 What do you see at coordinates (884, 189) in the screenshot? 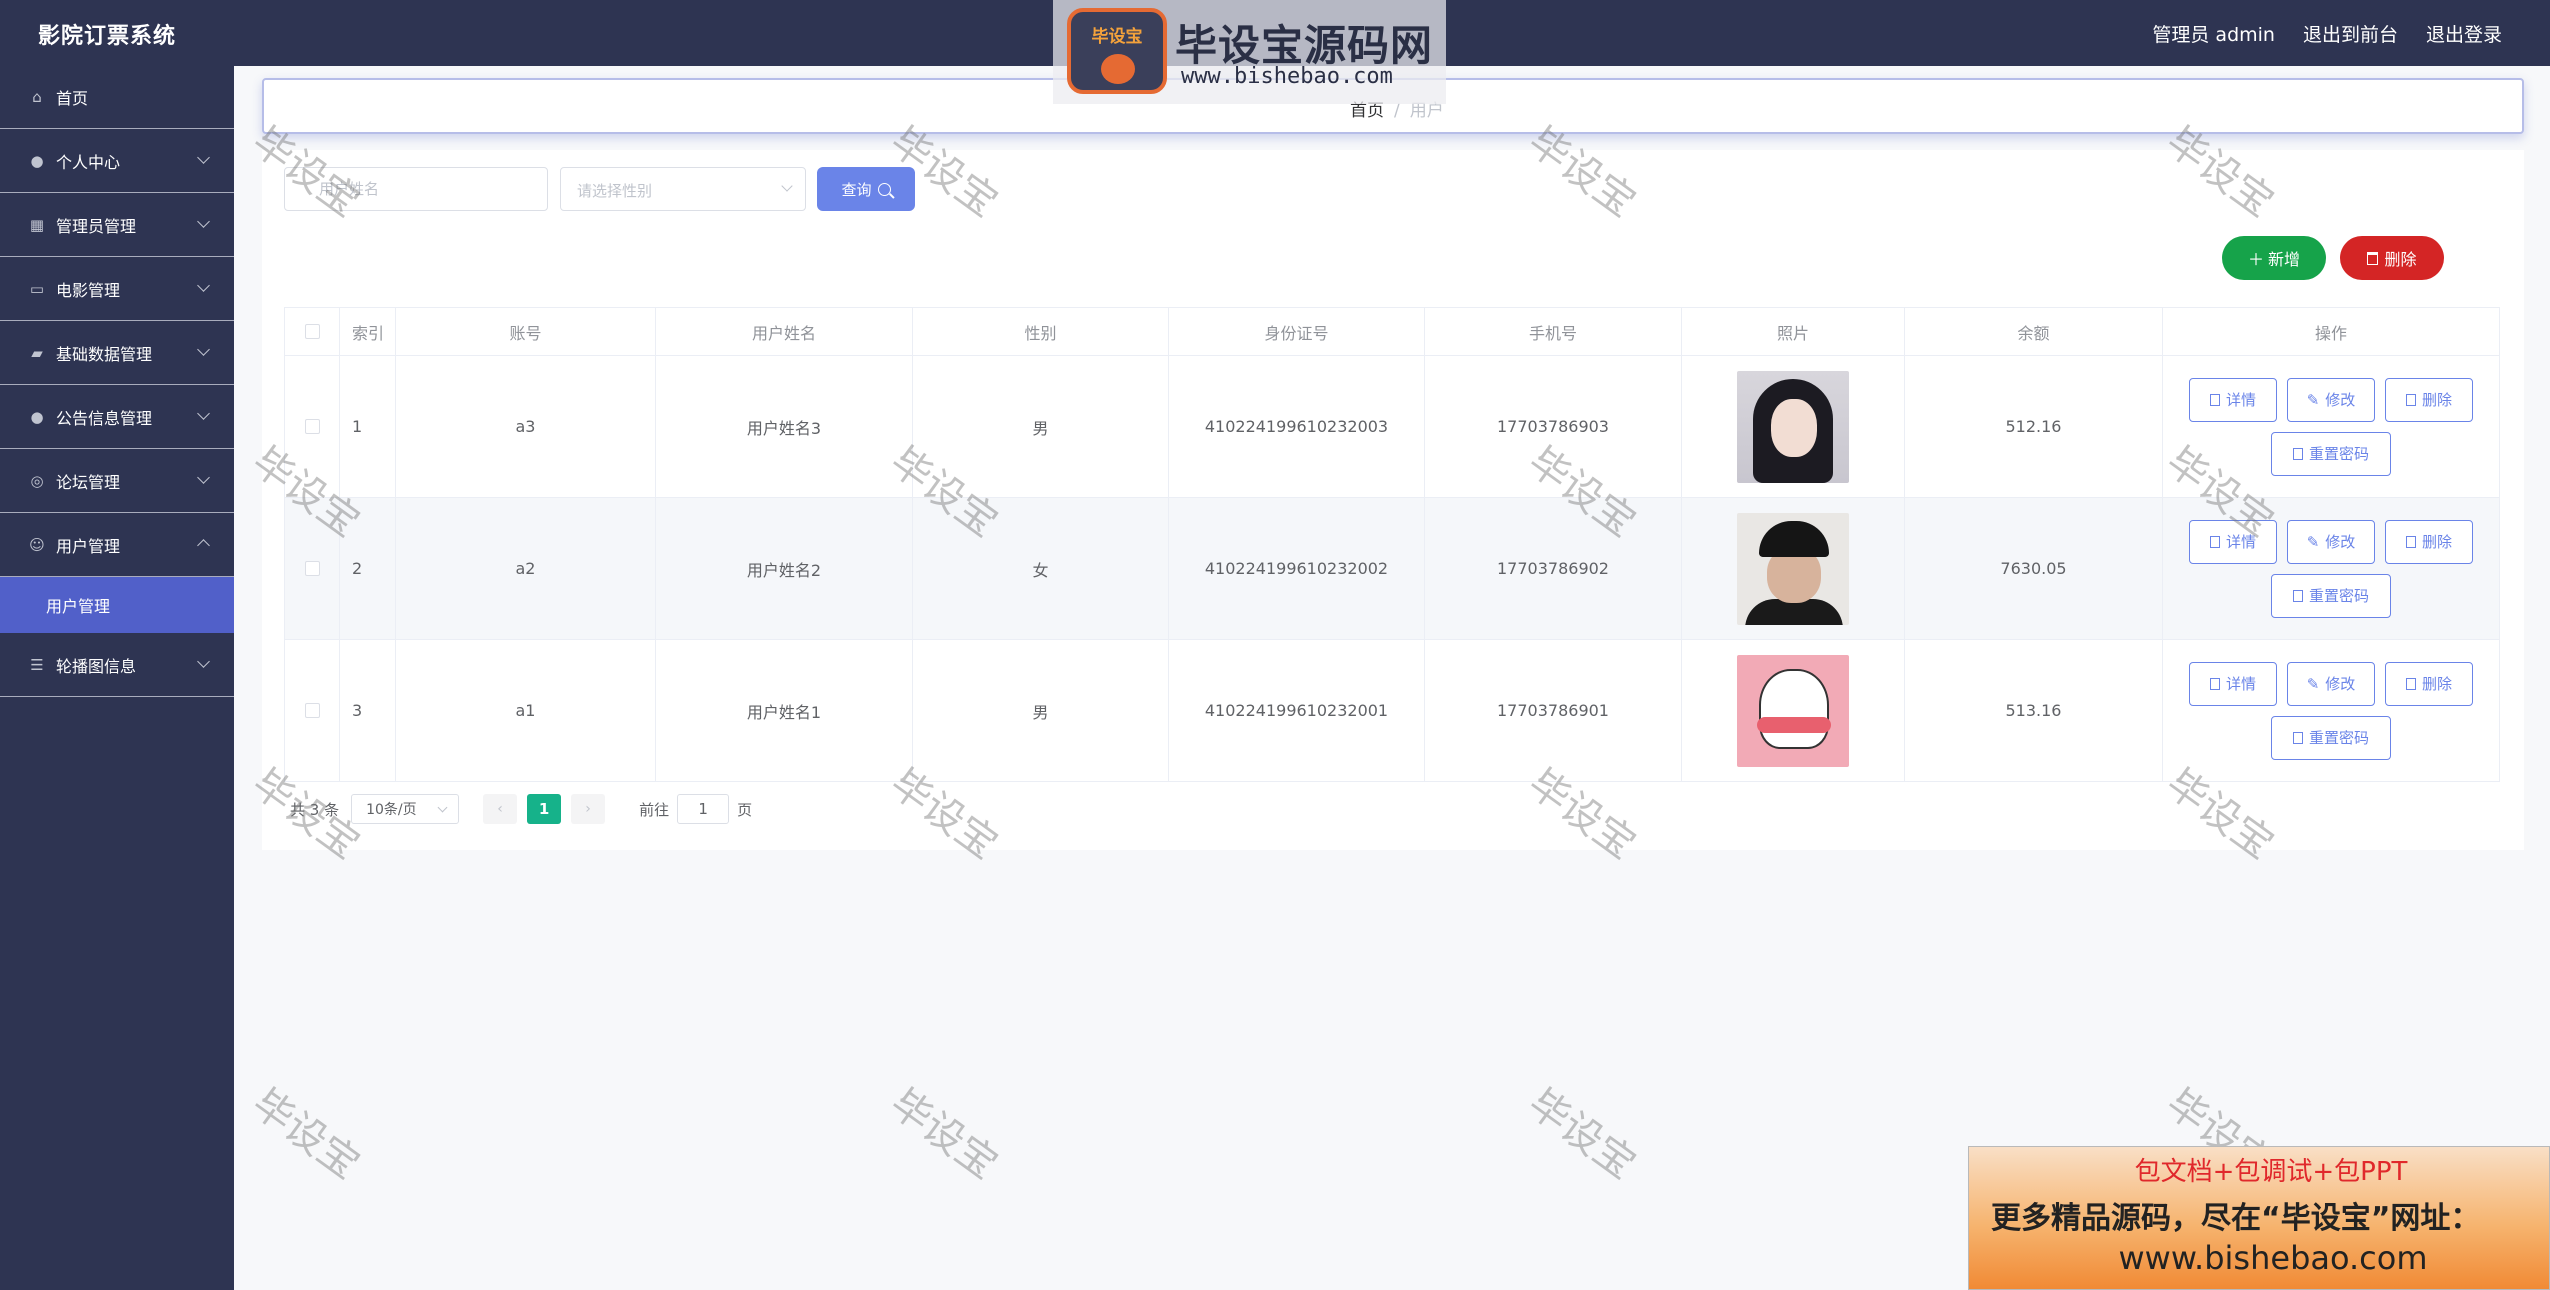
I see `search-icon` at bounding box center [884, 189].